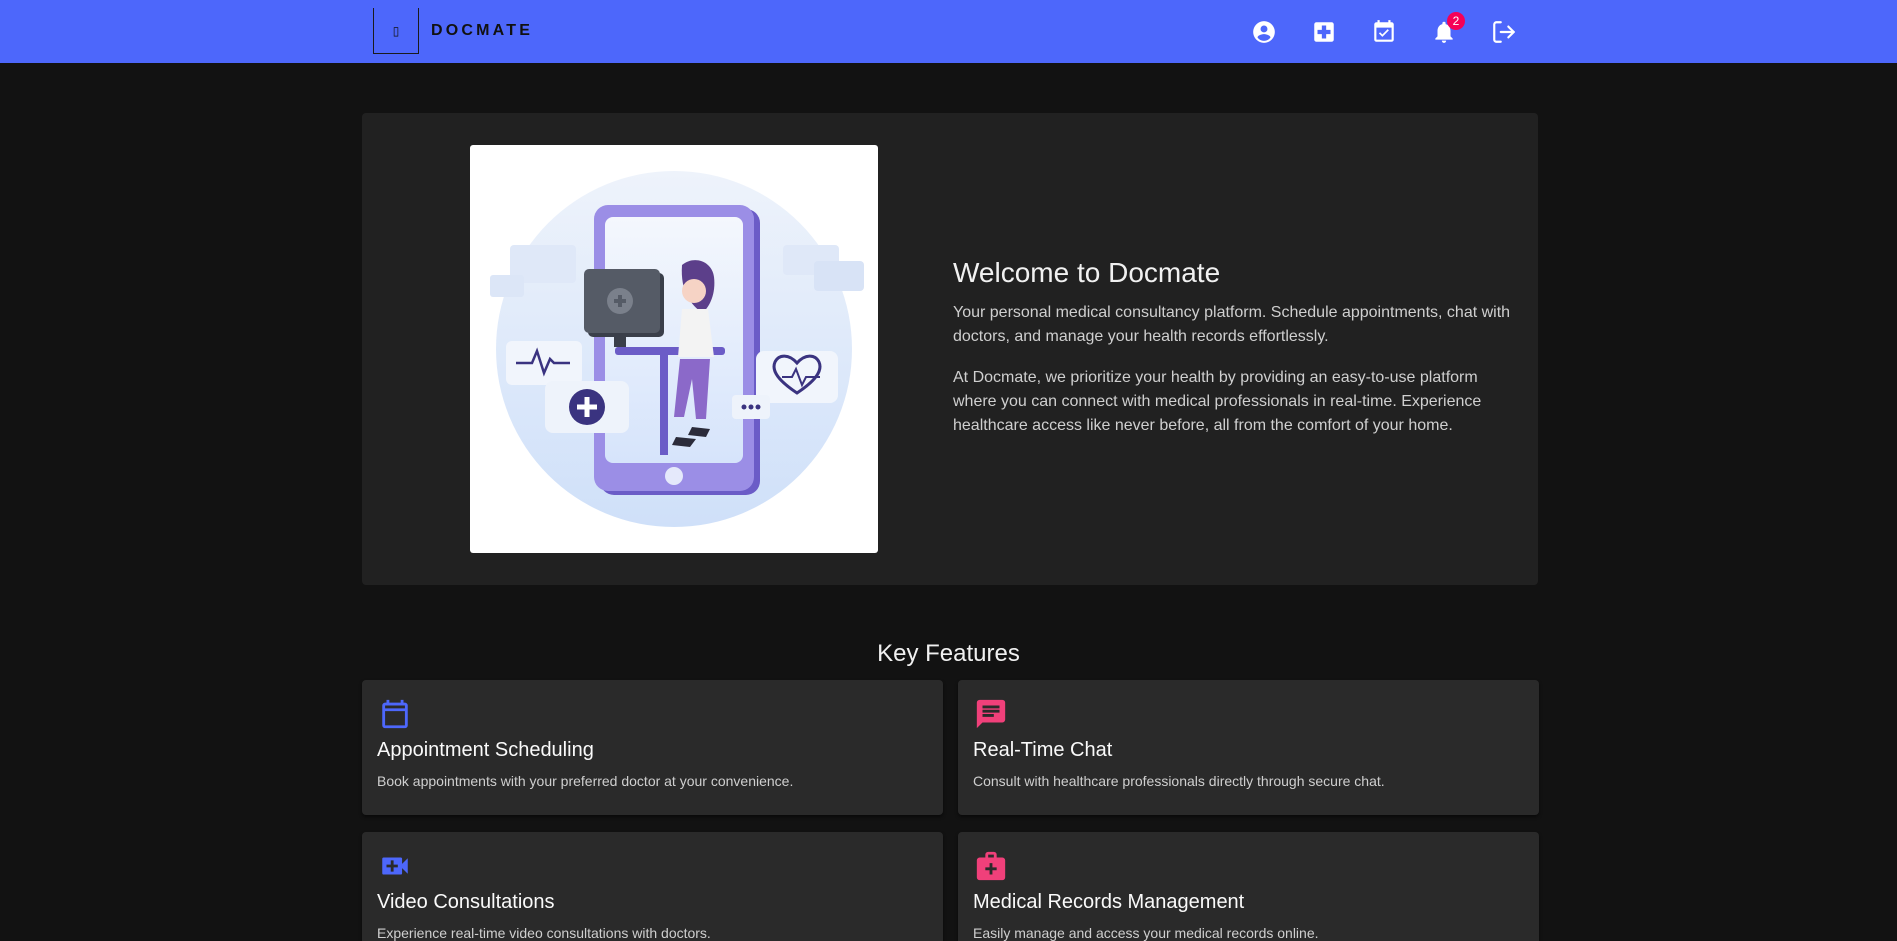  What do you see at coordinates (466, 902) in the screenshot?
I see `feature-title: Video Consultations` at bounding box center [466, 902].